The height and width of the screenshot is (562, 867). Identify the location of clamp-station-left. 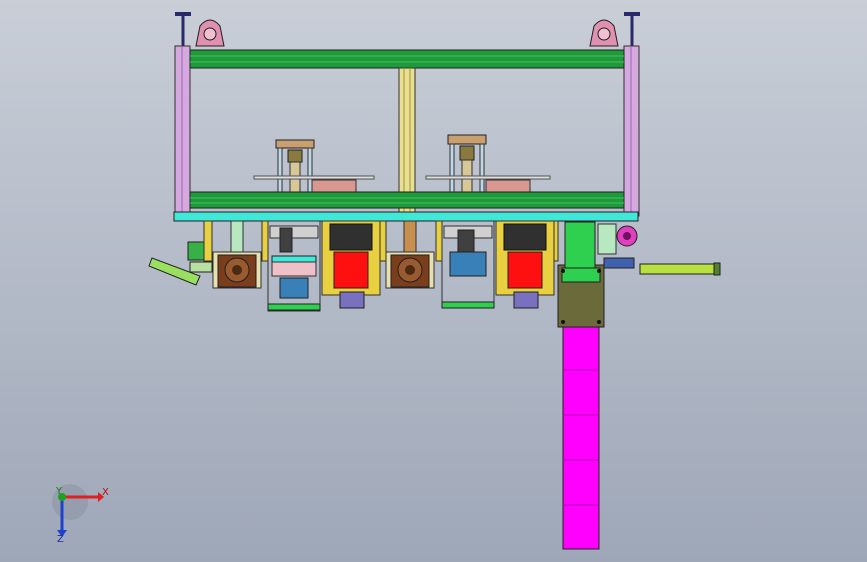
(294, 266).